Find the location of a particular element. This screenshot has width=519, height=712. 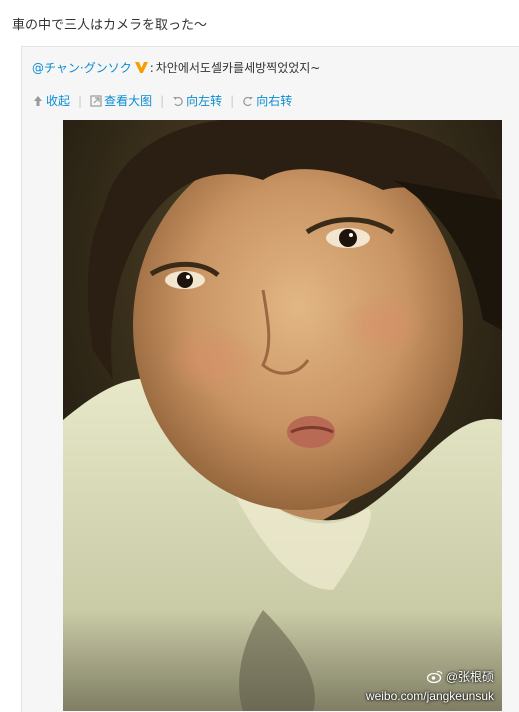

collapse-label: 收起 is located at coordinates (58, 101).